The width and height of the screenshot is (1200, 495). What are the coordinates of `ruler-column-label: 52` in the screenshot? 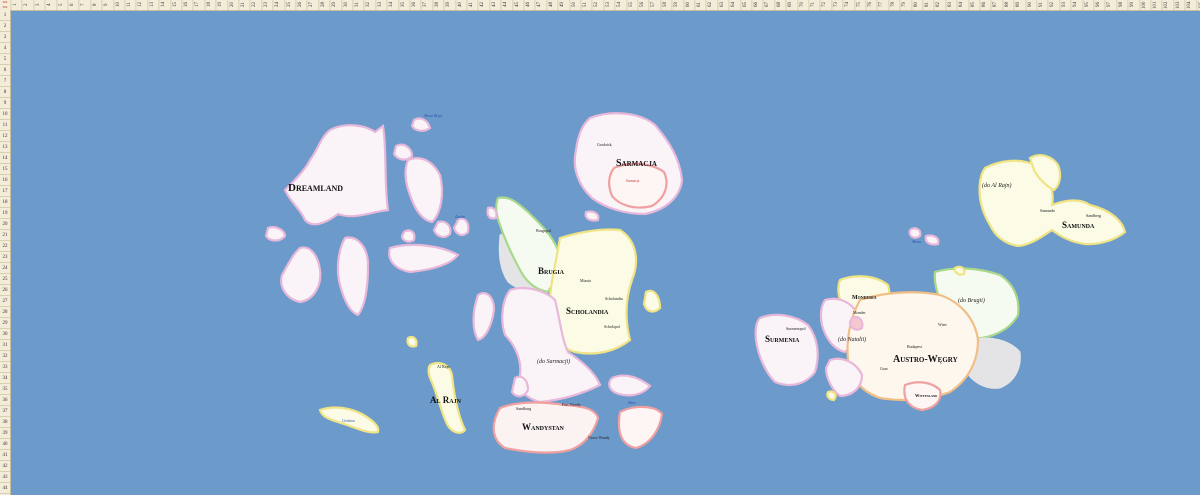 It's located at (597, 5).